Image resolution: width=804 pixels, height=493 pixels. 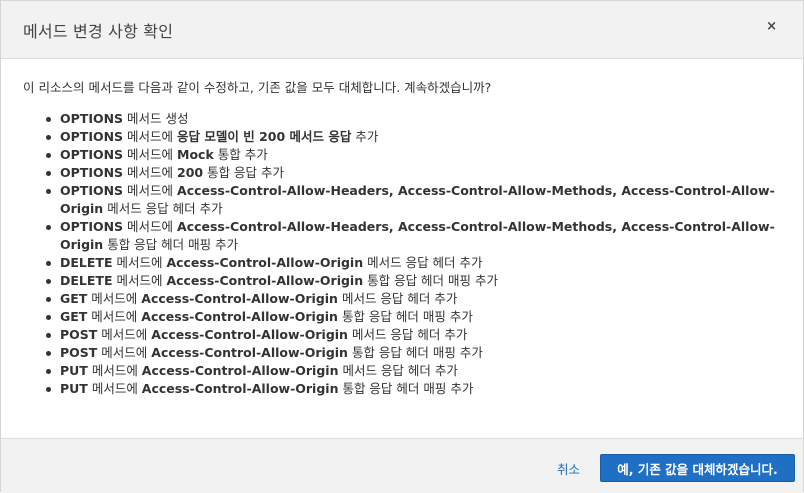 What do you see at coordinates (771, 26) in the screenshot?
I see `close-icon: ×` at bounding box center [771, 26].